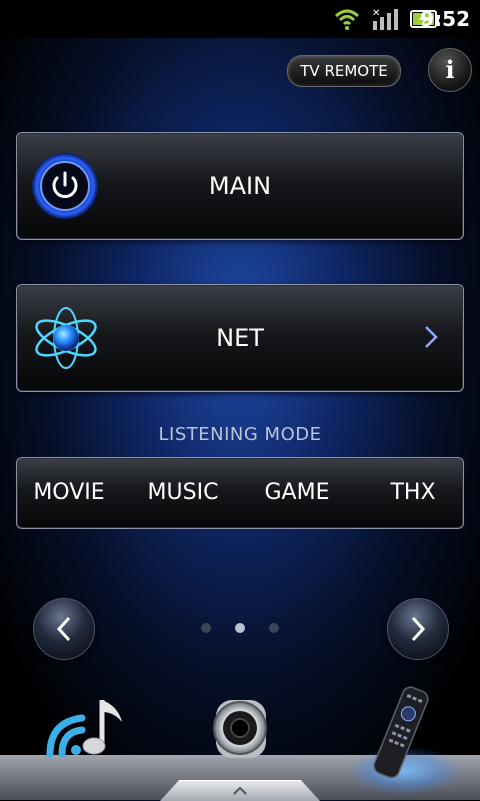 This screenshot has width=480, height=801. What do you see at coordinates (240, 19) in the screenshot?
I see `status-bar: ✕ 9:52` at bounding box center [240, 19].